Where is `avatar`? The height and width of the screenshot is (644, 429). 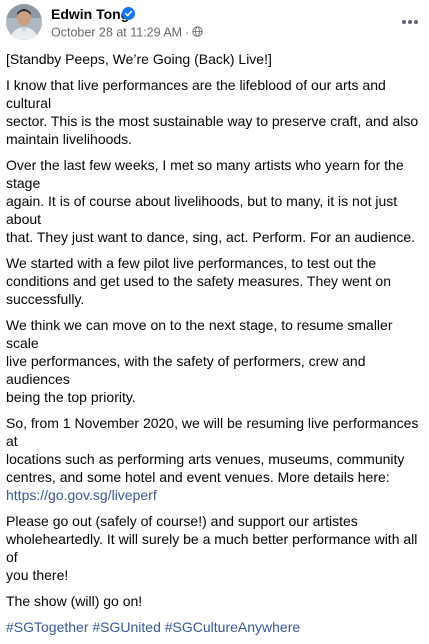 avatar is located at coordinates (24, 22).